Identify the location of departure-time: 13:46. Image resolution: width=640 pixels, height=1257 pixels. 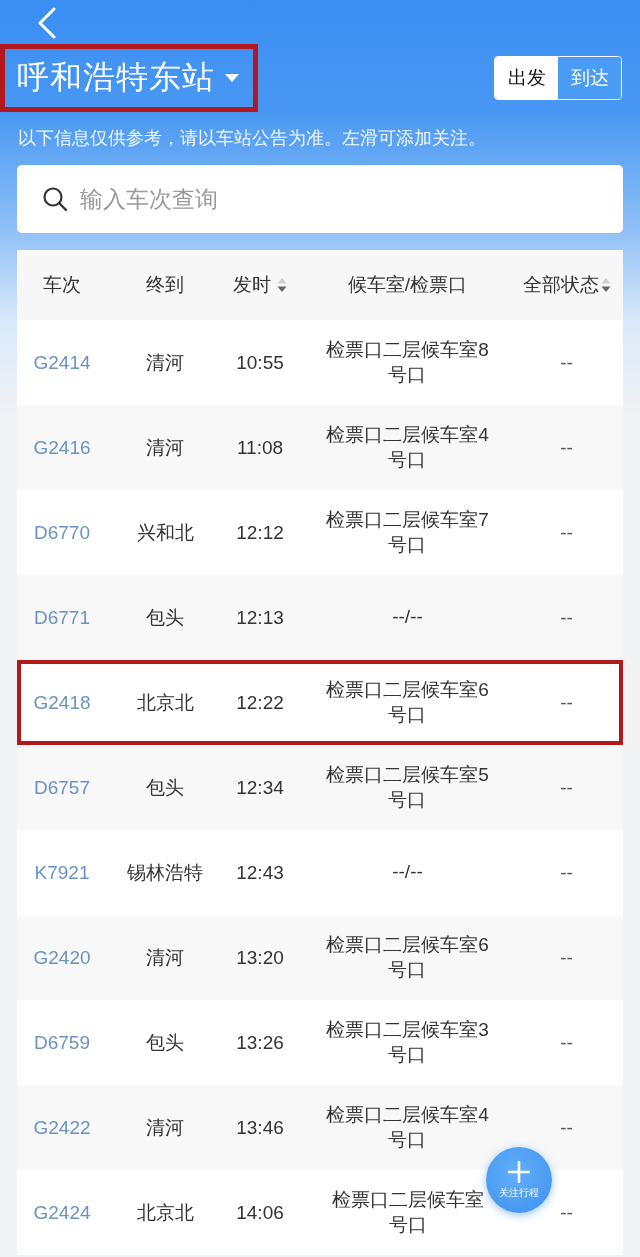
(260, 1127).